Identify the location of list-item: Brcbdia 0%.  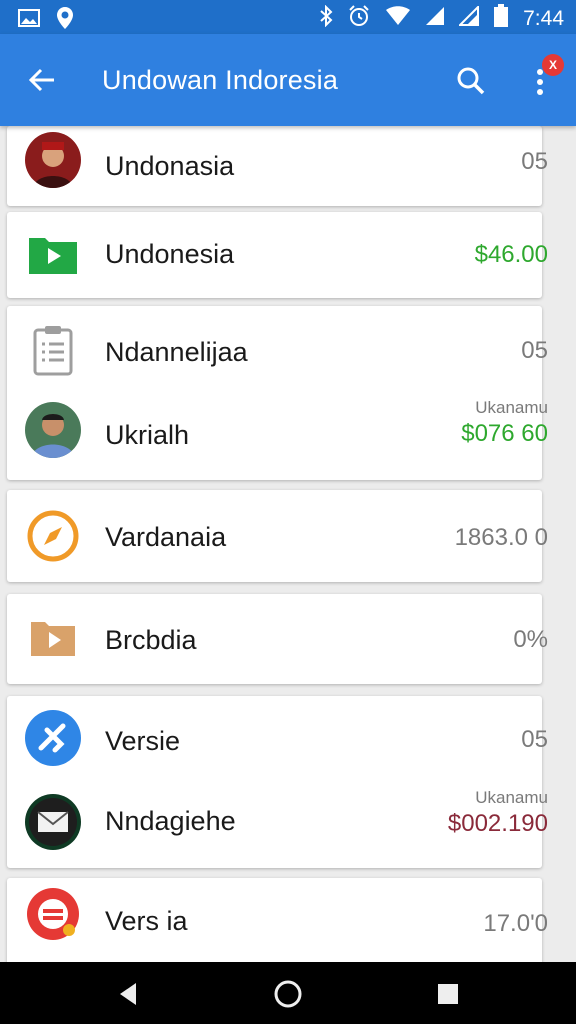
(277, 639).